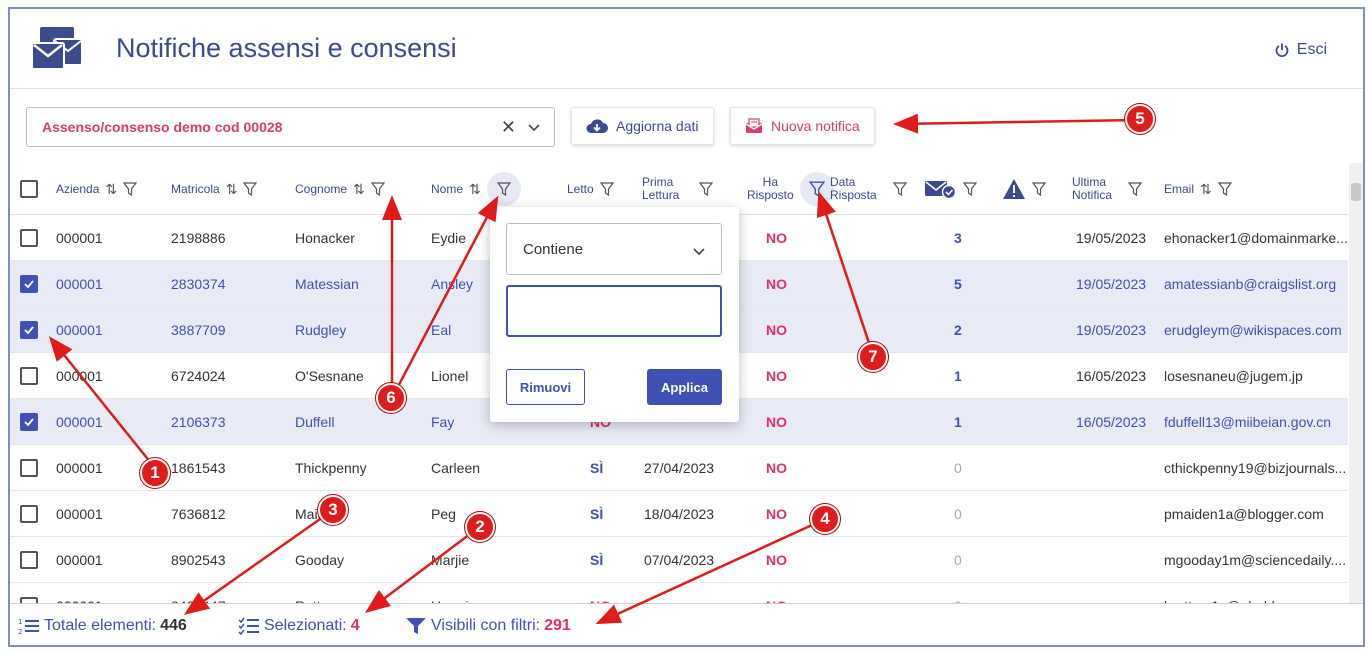 The image size is (1371, 652). What do you see at coordinates (1111, 330) in the screenshot?
I see `cell-ultima-notifica: 19/05/2023` at bounding box center [1111, 330].